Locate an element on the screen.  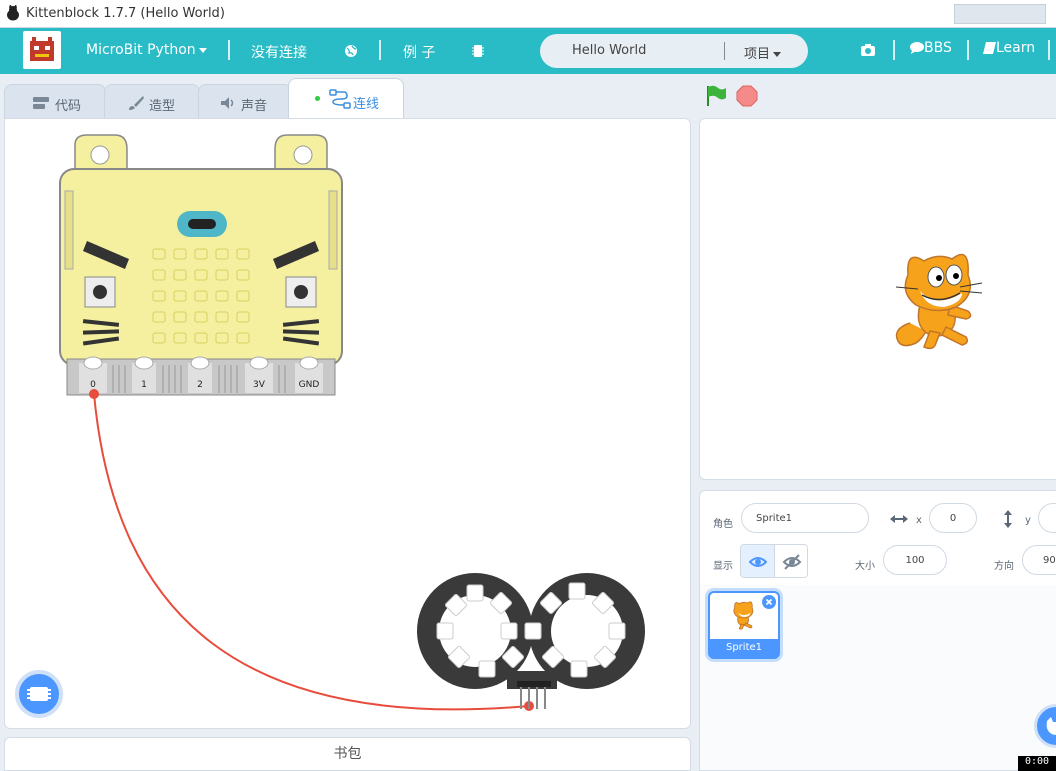
project-name-input: Hello World is located at coordinates (609, 50).